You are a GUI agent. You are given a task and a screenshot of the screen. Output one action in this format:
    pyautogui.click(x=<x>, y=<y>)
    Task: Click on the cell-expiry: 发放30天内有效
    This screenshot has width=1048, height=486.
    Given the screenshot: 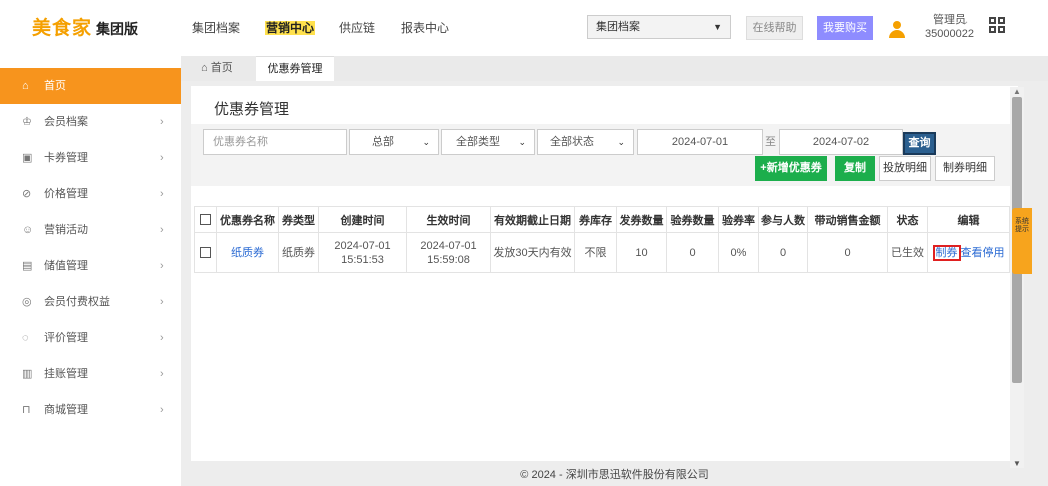 What is the action you would take?
    pyautogui.click(x=532, y=252)
    